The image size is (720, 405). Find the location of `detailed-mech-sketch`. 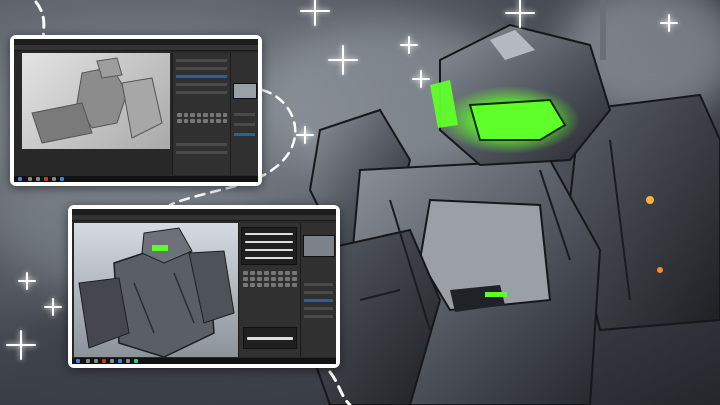

detailed-mech-sketch is located at coordinates (156, 292).